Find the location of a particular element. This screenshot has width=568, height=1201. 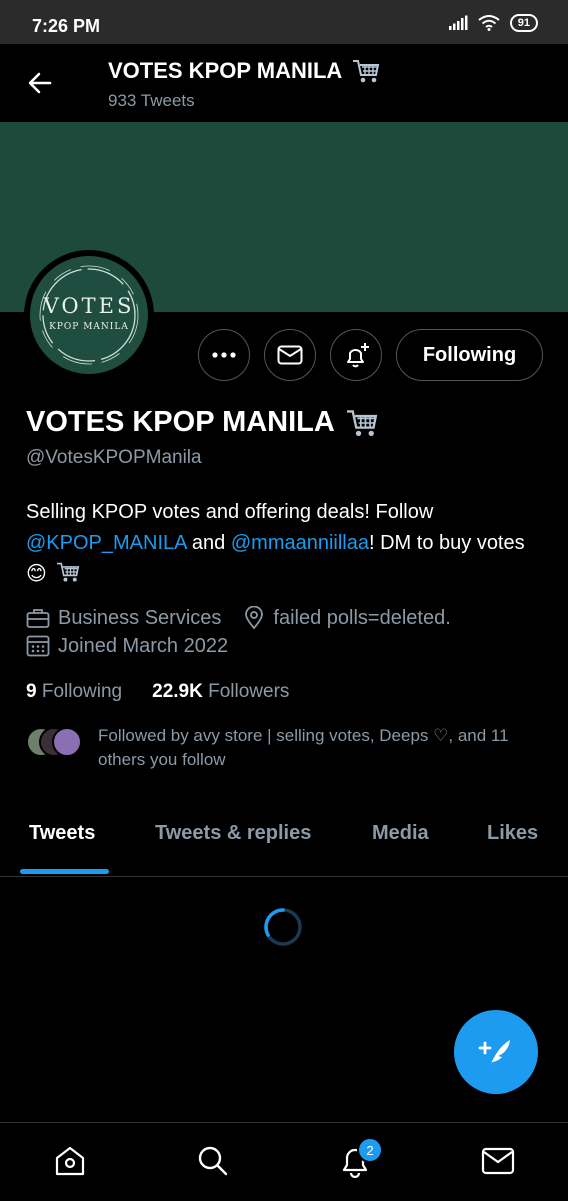

profile-meta-row: Business Services failed polls=deleted. is located at coordinates (238, 618).